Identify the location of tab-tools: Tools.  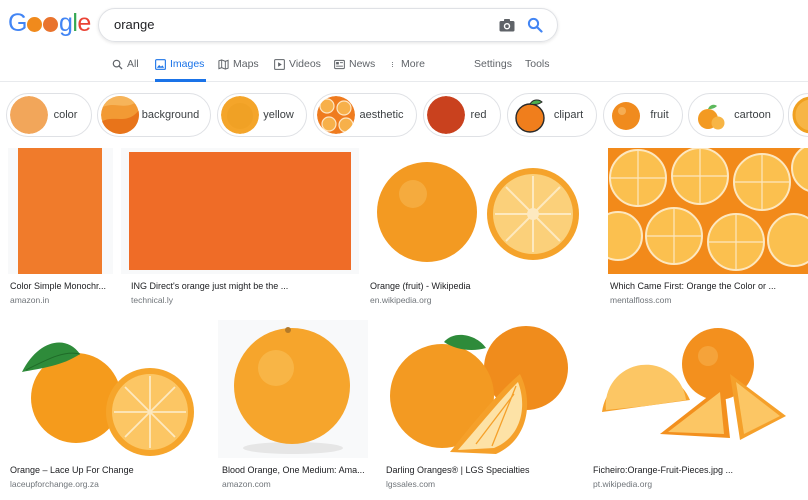
(537, 70).